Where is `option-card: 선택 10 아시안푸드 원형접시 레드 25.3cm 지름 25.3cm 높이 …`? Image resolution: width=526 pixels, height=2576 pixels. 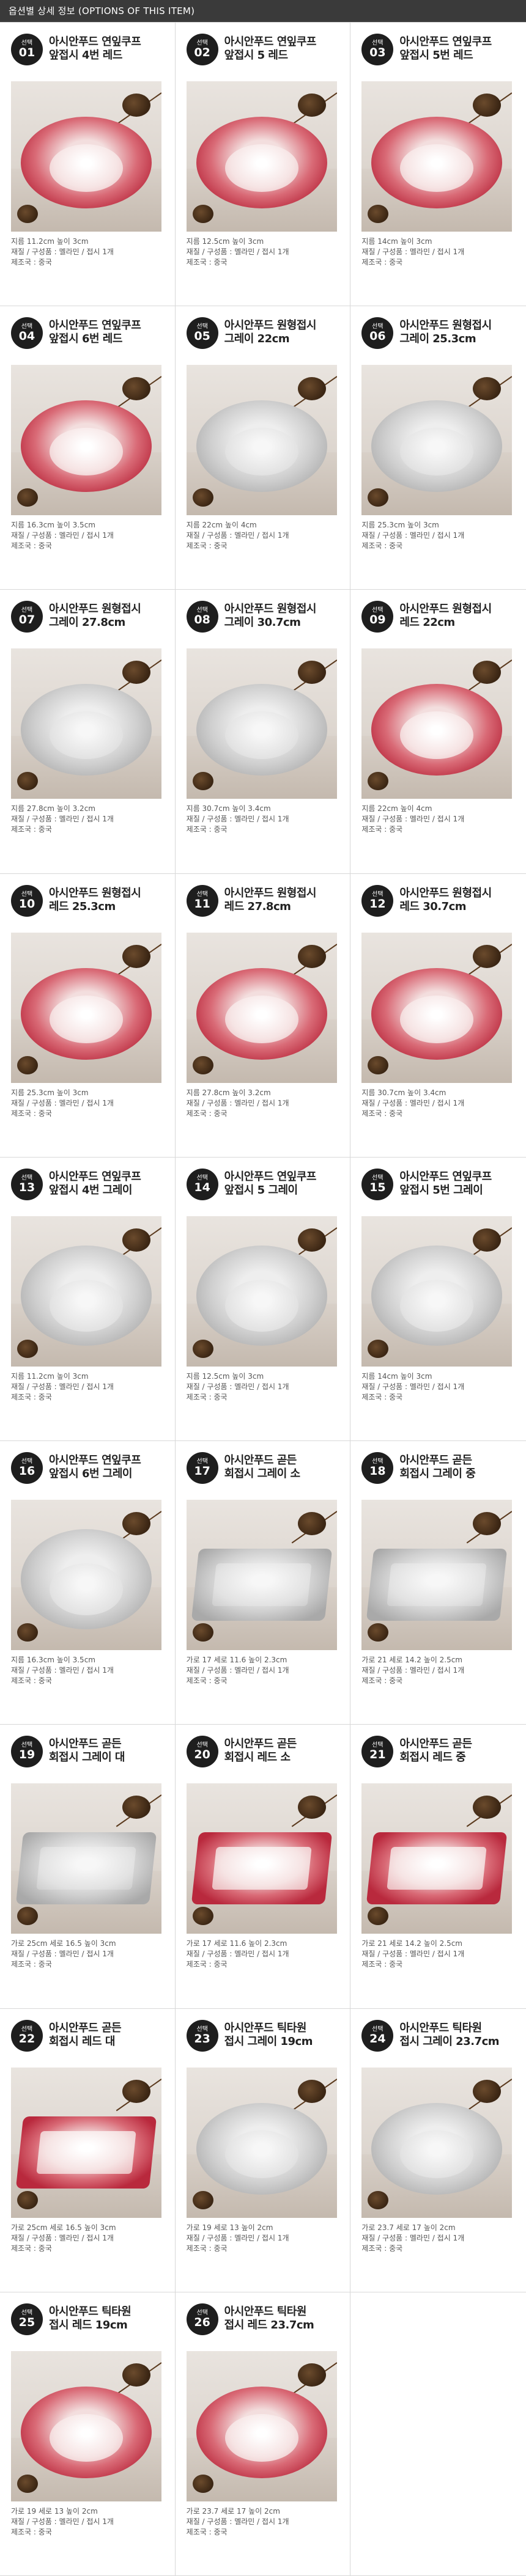 option-card: 선택 10 아시안푸드 원형접시 레드 25.3cm 지름 25.3cm 높이 … is located at coordinates (88, 1015).